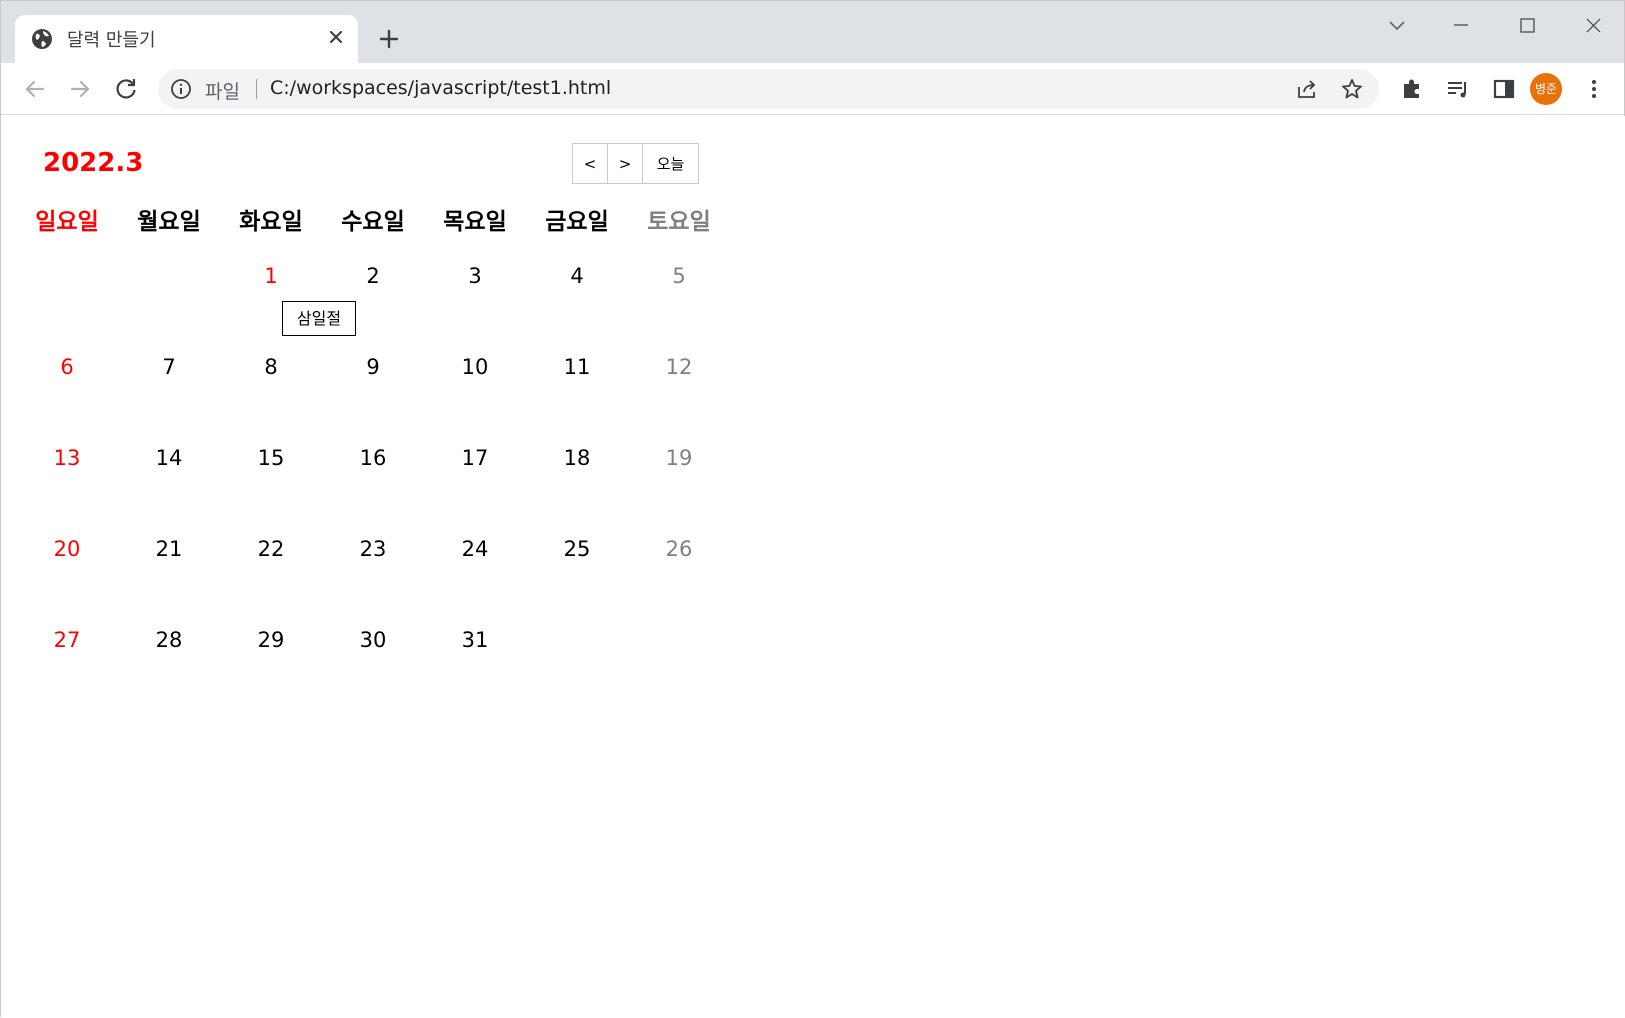 This screenshot has width=1625, height=1018. What do you see at coordinates (126, 89) in the screenshot?
I see `reload-icon` at bounding box center [126, 89].